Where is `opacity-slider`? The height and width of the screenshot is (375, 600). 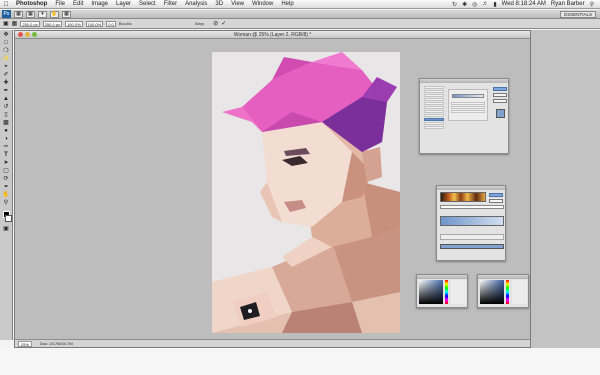
opacity-slider is located at coordinates (468, 107).